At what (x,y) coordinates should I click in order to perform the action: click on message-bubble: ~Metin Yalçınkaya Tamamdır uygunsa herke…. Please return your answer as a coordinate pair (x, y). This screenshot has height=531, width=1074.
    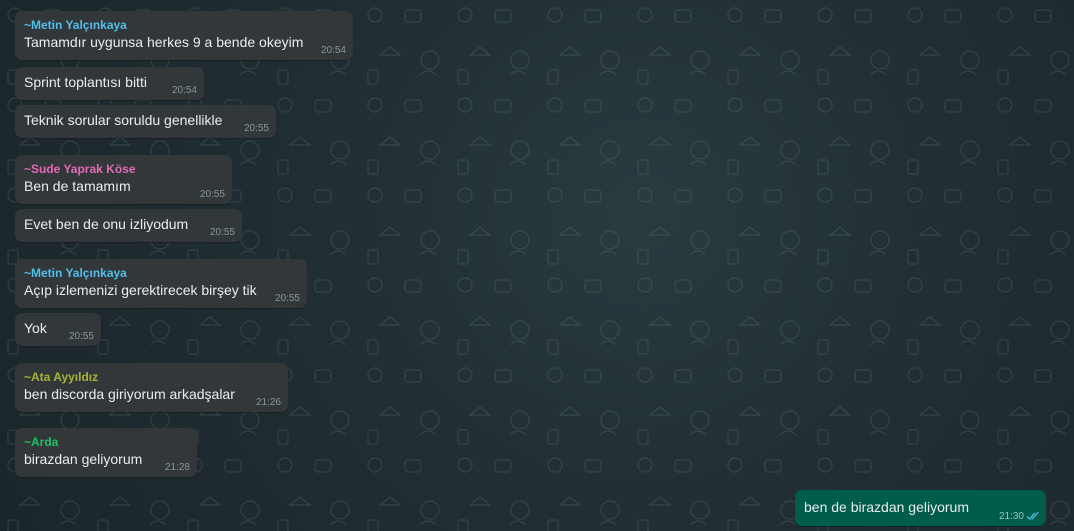
    Looking at the image, I should click on (184, 35).